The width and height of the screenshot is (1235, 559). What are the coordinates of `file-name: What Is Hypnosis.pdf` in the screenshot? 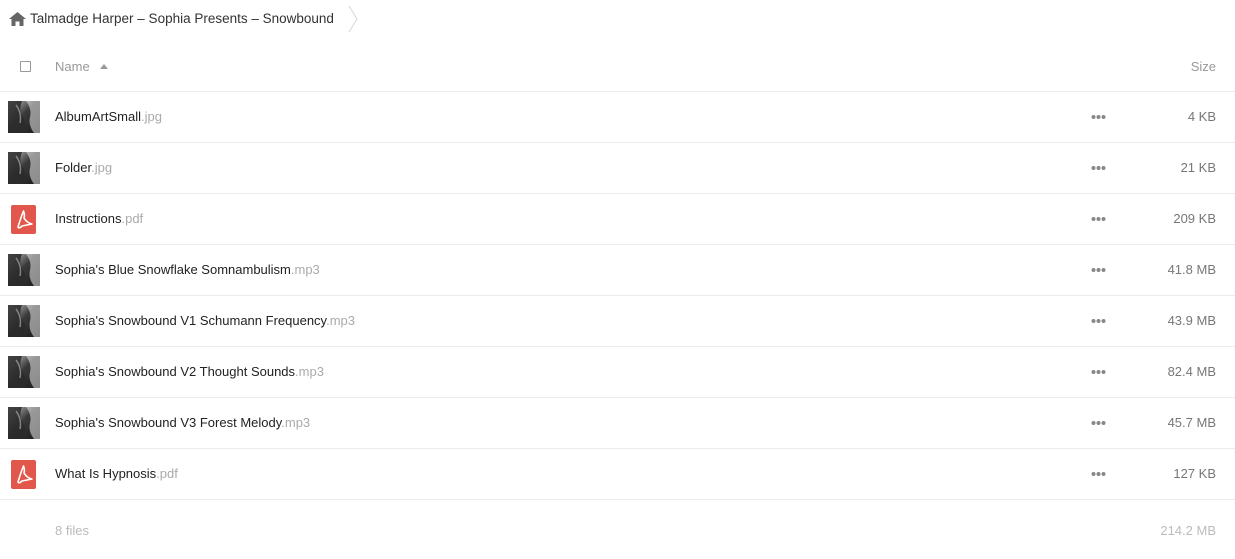 It's located at (116, 473).